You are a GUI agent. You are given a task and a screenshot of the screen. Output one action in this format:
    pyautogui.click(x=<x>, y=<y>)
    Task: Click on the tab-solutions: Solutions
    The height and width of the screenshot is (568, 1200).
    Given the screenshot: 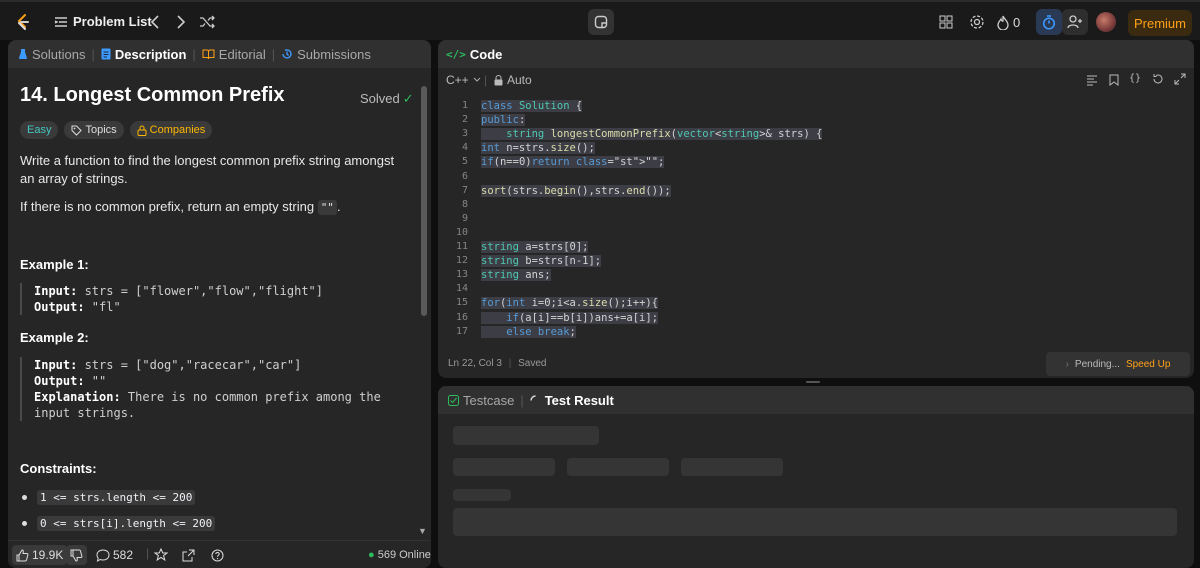 What is the action you would take?
    pyautogui.click(x=51, y=54)
    